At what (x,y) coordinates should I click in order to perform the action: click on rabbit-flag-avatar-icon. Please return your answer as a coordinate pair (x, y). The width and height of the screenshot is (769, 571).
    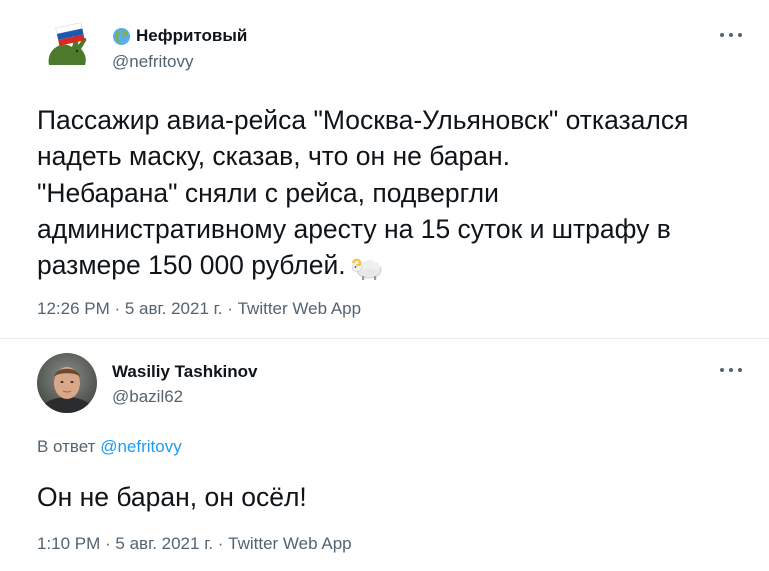
    Looking at the image, I should click on (67, 47).